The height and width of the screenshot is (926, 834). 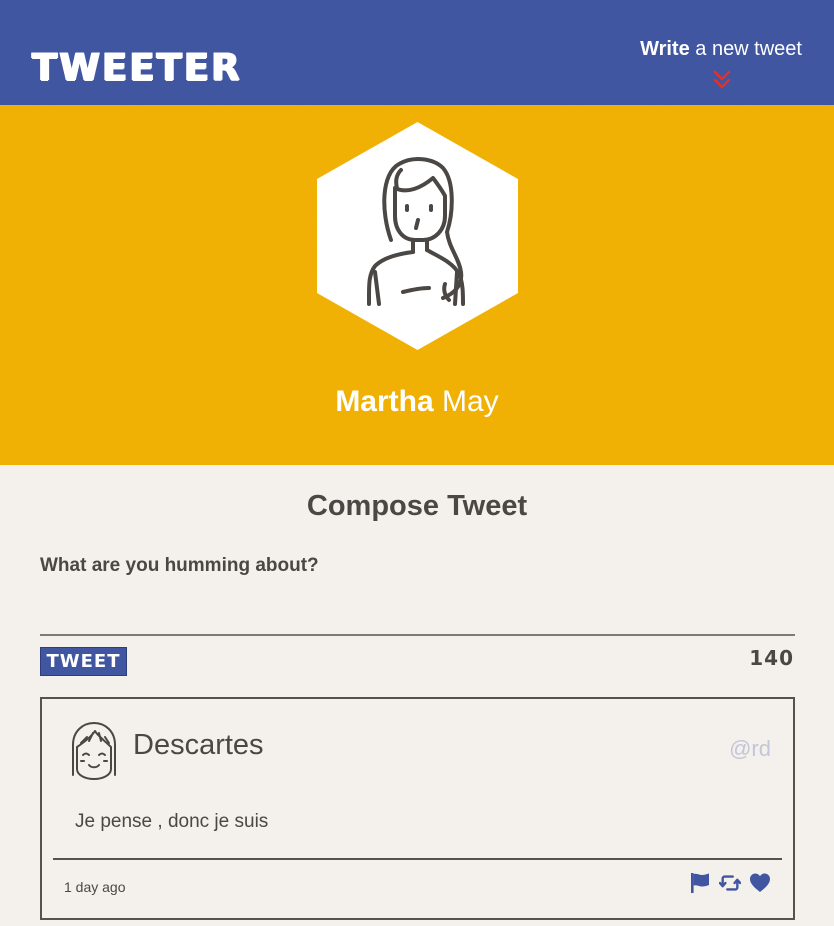 I want to click on retweet-icon, so click(x=730, y=883).